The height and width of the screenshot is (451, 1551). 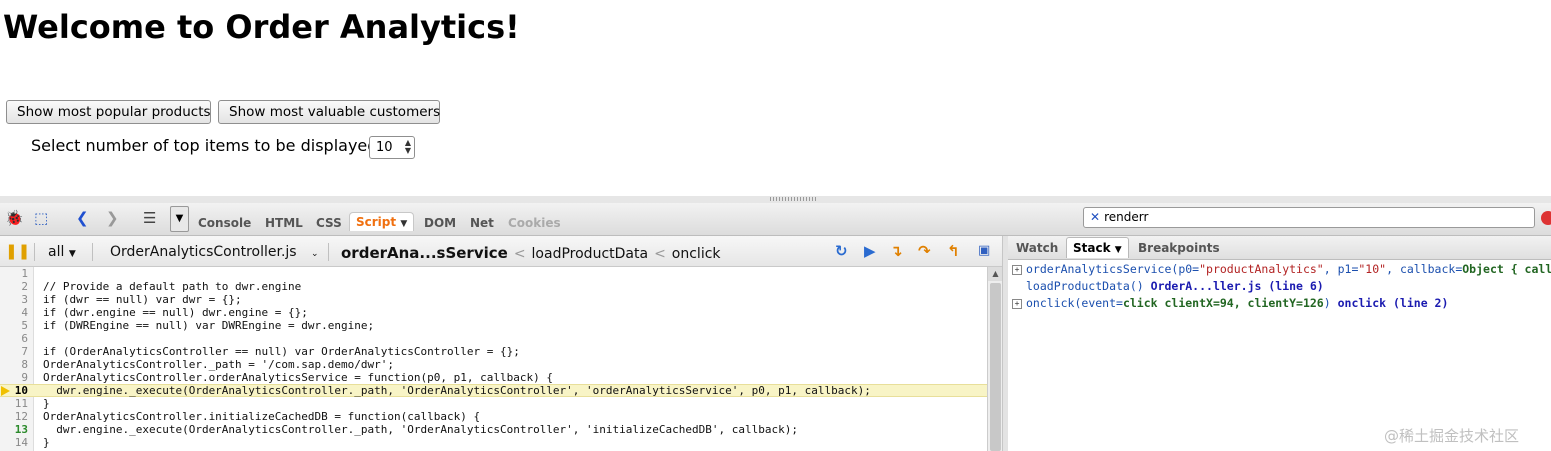 What do you see at coordinates (1189, 269) in the screenshot?
I see `frame-arg-name: p0=` at bounding box center [1189, 269].